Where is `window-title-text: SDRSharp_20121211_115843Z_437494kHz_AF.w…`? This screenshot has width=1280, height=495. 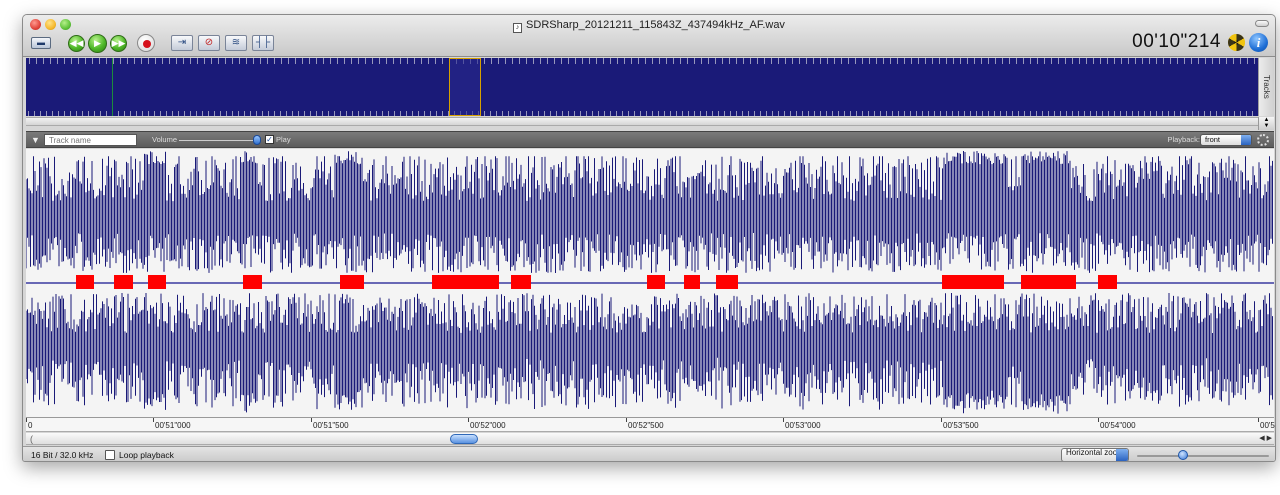
window-title-text: SDRSharp_20121211_115843Z_437494kHz_AF.w… is located at coordinates (655, 25).